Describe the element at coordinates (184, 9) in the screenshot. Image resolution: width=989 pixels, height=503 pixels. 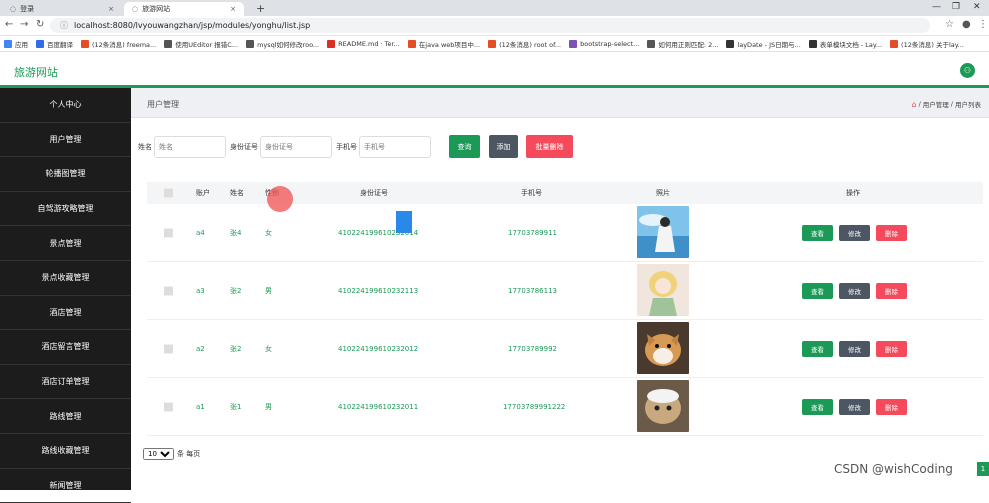
I see `browser-tab-travel: ◌ 旅游网站 ×` at that location.